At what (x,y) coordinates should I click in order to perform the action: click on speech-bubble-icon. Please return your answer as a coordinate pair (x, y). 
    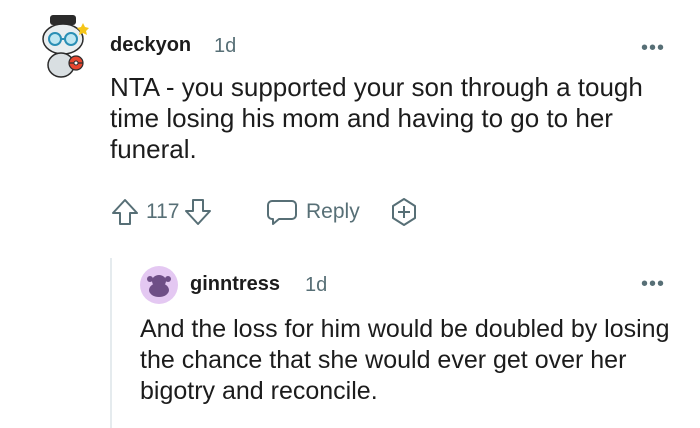
    Looking at the image, I should click on (282, 212).